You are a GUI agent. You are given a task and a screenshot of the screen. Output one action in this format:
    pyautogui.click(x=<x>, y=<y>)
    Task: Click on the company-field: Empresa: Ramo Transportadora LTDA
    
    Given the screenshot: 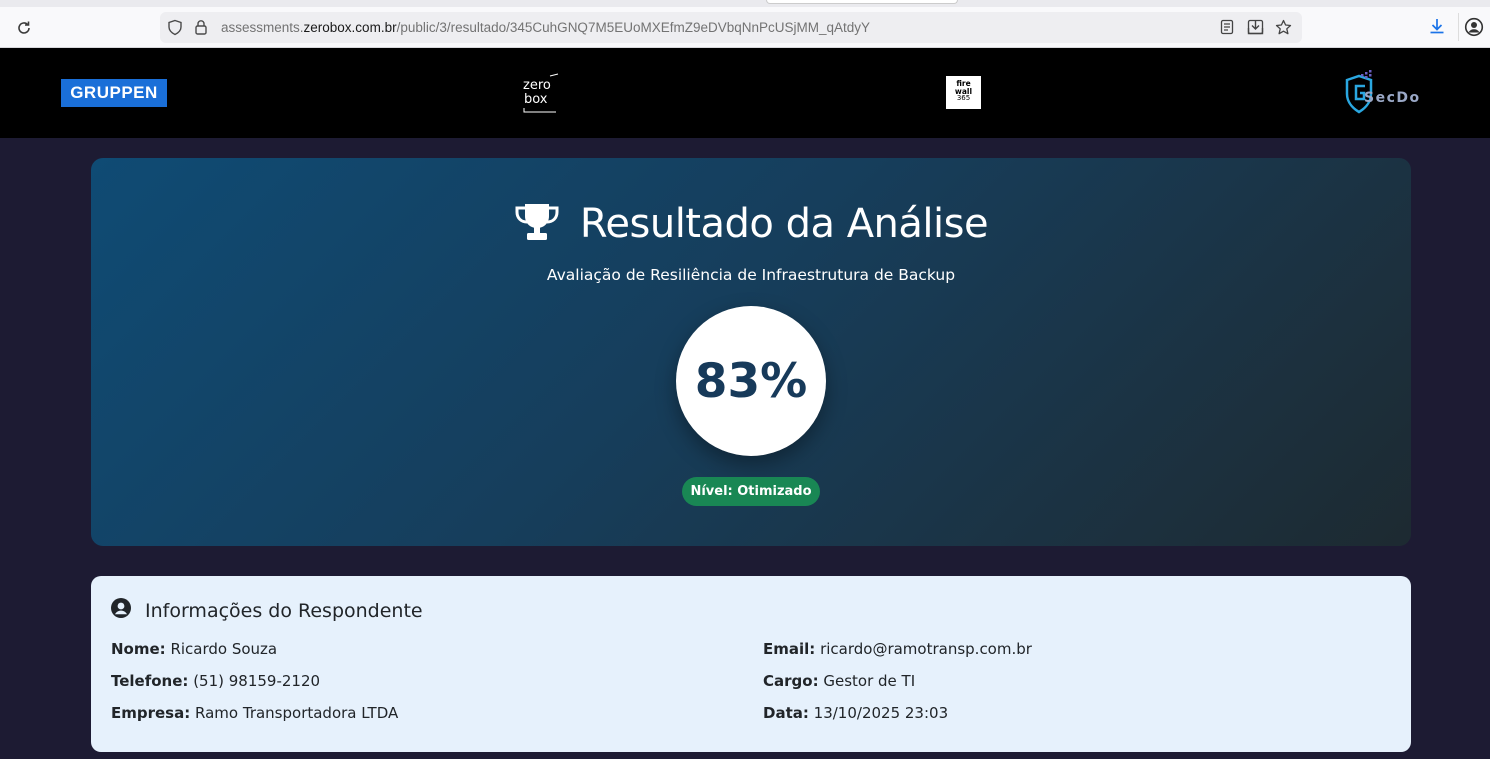 What is the action you would take?
    pyautogui.click(x=254, y=713)
    